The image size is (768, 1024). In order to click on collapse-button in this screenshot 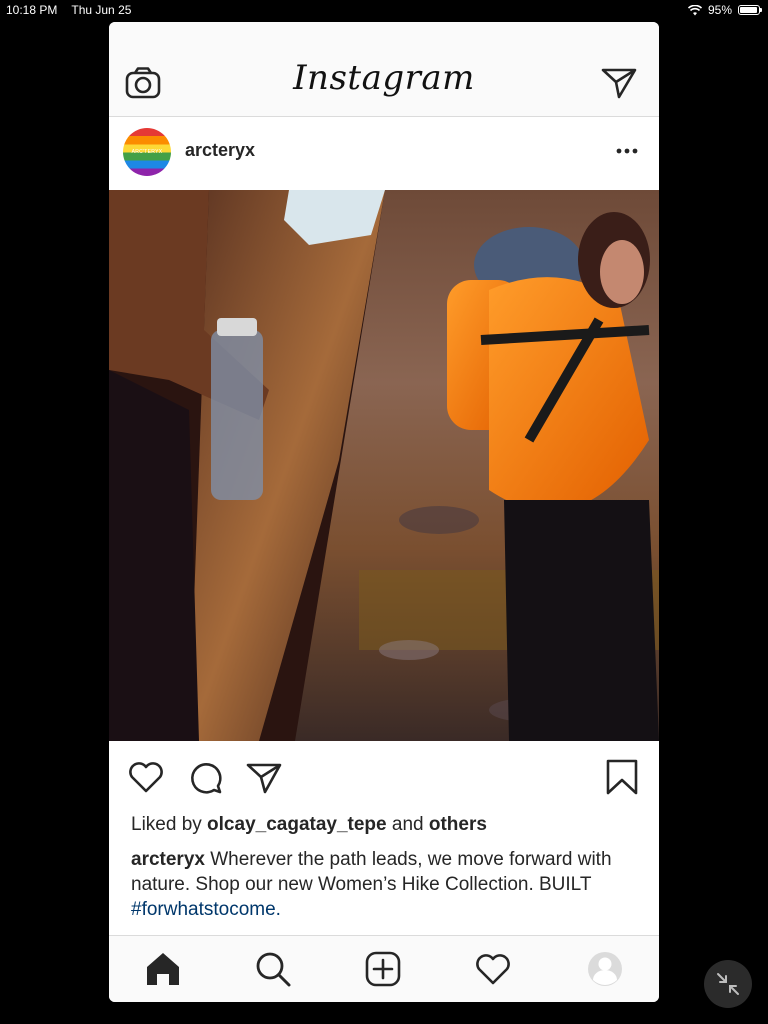, I will do `click(728, 984)`.